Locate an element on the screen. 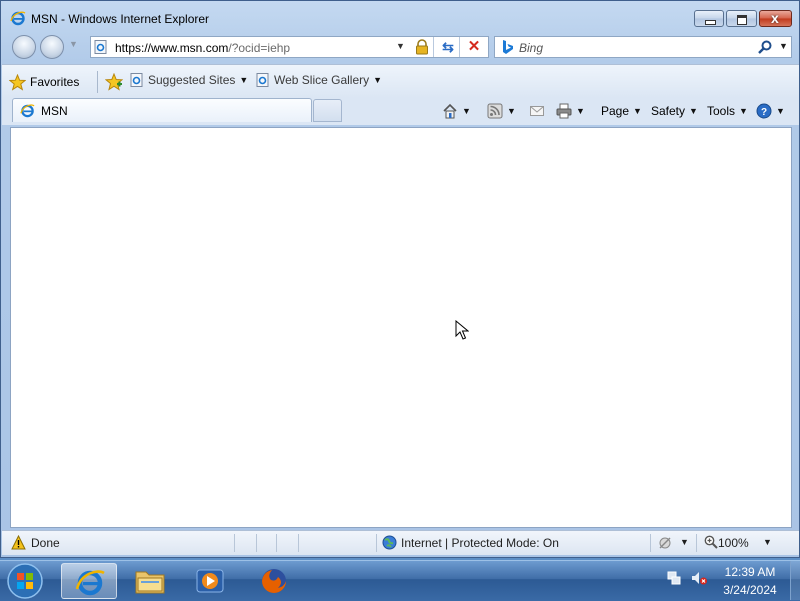 This screenshot has width=800, height=601. tools-menu-label: Tools is located at coordinates (721, 111).